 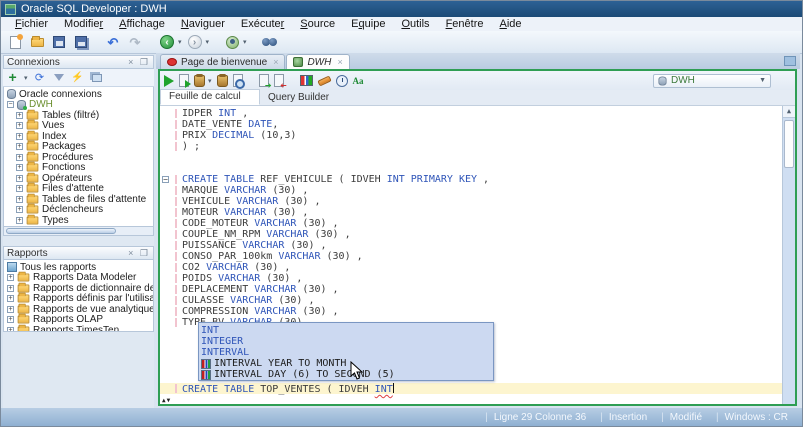 I want to click on query-plan-button, so click(x=238, y=81).